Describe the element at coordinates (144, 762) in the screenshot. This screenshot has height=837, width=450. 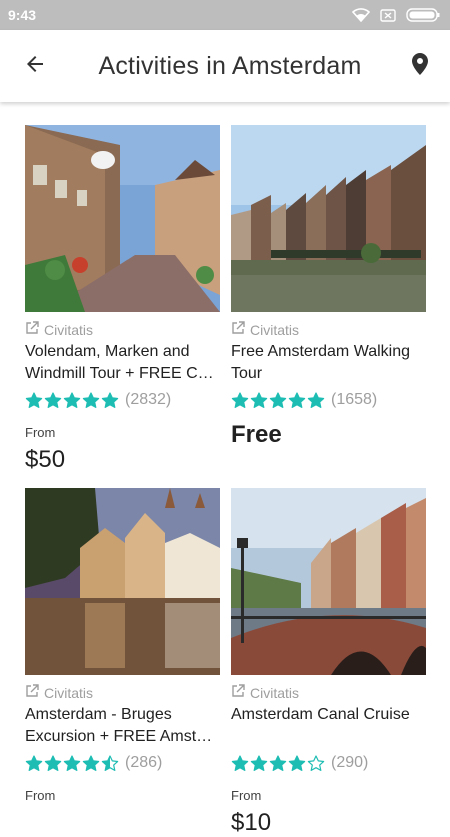
I see `review-count: (286)` at that location.